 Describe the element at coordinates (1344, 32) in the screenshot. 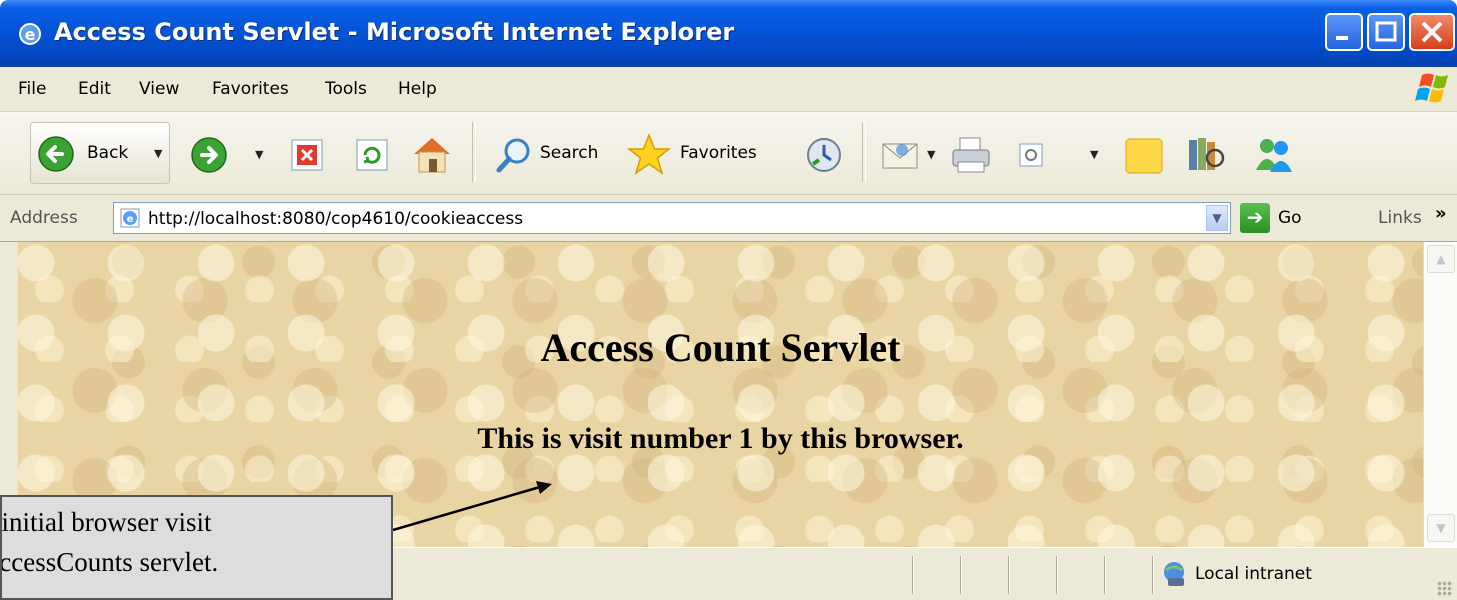

I see `minimize-button` at that location.